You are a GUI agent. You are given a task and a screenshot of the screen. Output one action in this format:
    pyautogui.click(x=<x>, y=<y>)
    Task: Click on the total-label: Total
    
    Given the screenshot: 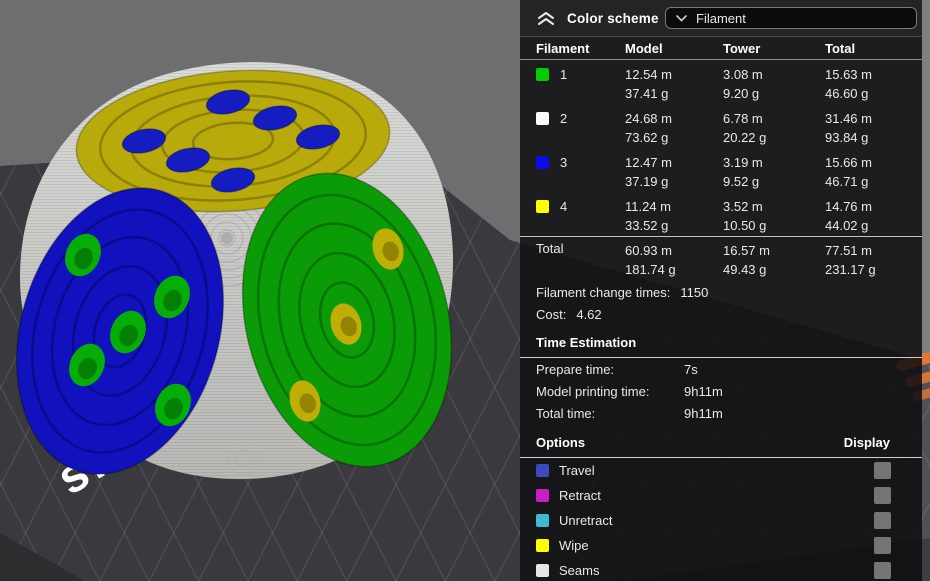 What is the action you would take?
    pyautogui.click(x=550, y=248)
    